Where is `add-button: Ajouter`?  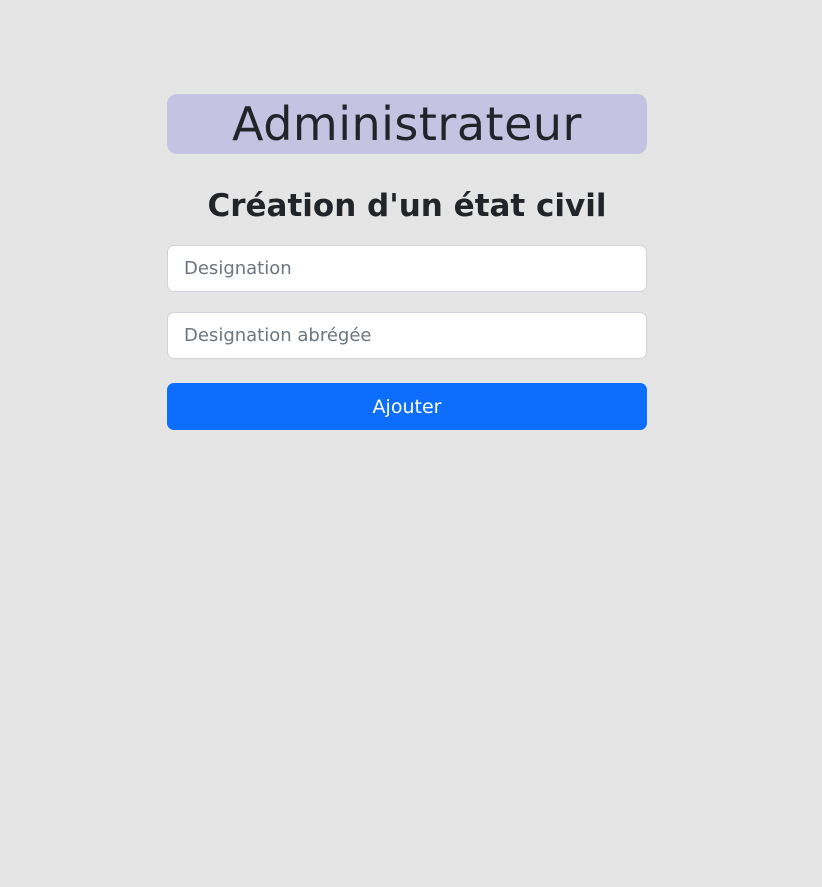 add-button: Ajouter is located at coordinates (407, 406).